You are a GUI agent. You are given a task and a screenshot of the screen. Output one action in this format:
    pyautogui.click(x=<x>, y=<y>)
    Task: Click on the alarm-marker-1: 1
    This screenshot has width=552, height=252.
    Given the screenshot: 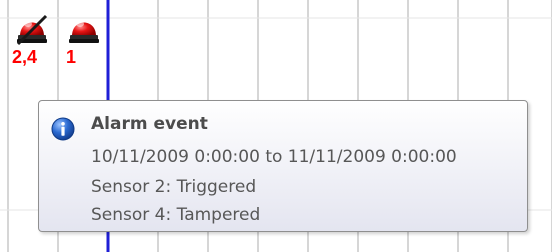 What is the action you would take?
    pyautogui.click(x=84, y=42)
    